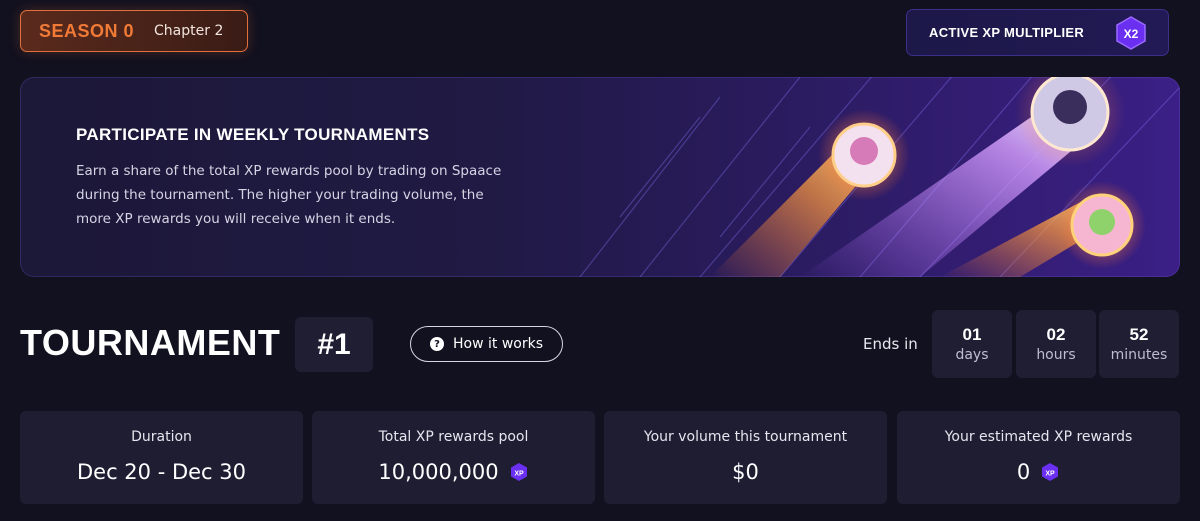 The height and width of the screenshot is (521, 1200). I want to click on countdown-minutes: 52 minutes, so click(1139, 344).